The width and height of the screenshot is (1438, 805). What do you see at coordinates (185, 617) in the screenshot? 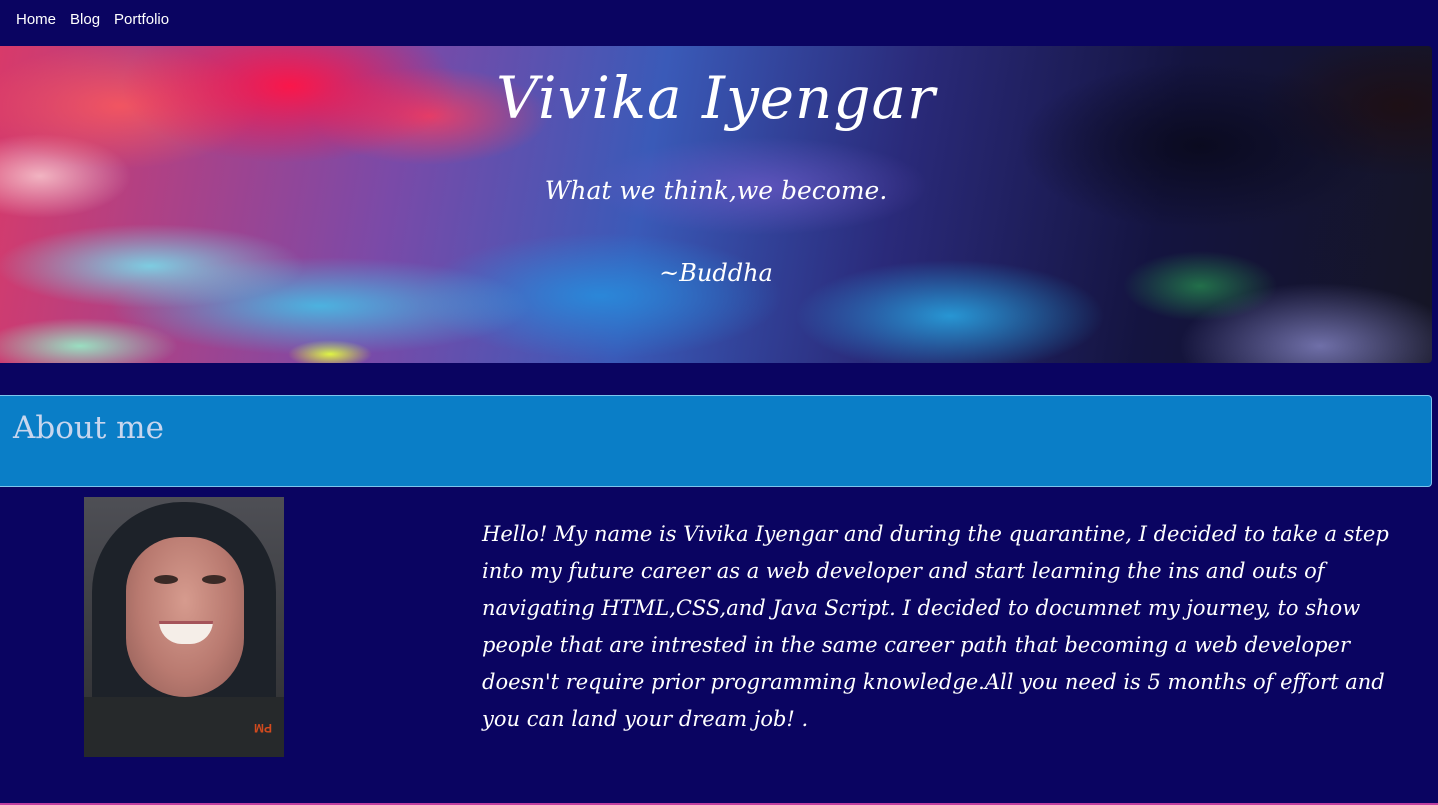
I see `photo-face` at bounding box center [185, 617].